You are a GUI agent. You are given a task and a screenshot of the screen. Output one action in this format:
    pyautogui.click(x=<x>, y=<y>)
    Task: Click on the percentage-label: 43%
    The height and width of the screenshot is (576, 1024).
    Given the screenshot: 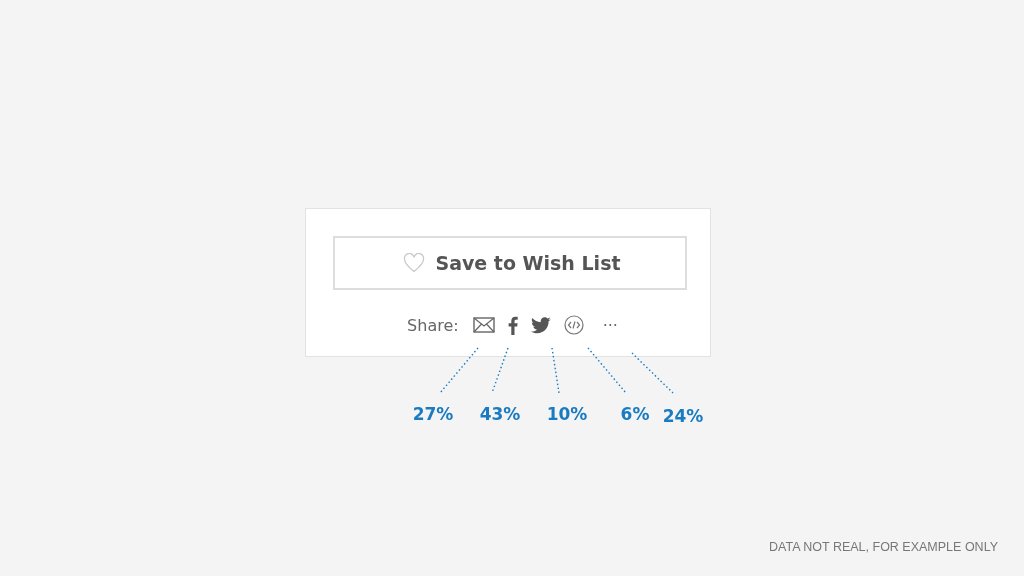 What is the action you would take?
    pyautogui.click(x=500, y=414)
    